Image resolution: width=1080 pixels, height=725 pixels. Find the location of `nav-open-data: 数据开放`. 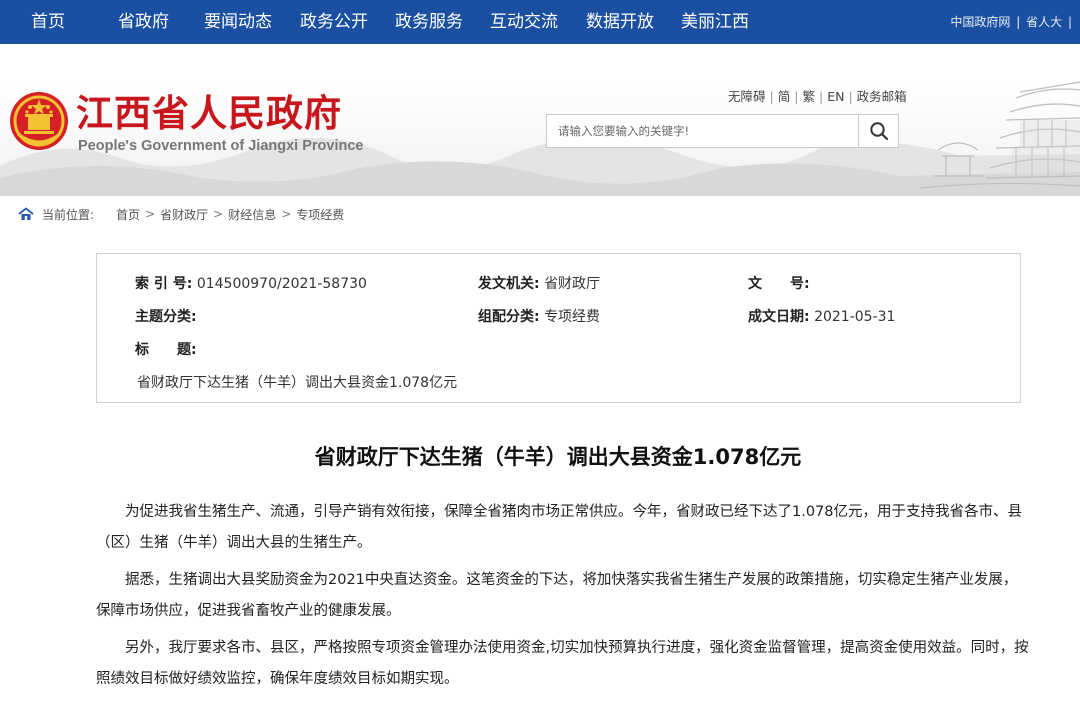

nav-open-data: 数据开放 is located at coordinates (620, 22).